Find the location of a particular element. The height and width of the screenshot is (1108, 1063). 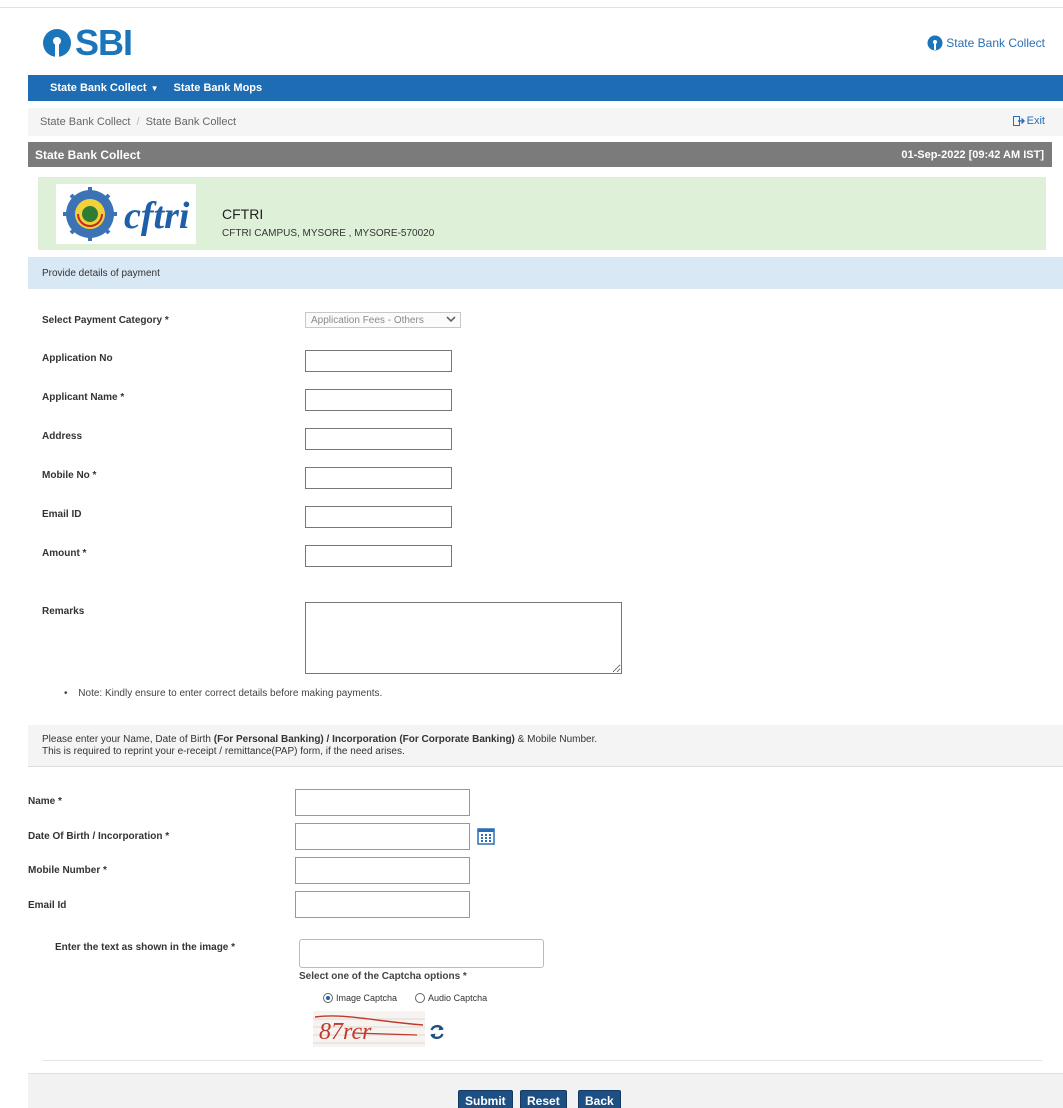

payment-category-select: Application Fees - Others is located at coordinates (383, 320).